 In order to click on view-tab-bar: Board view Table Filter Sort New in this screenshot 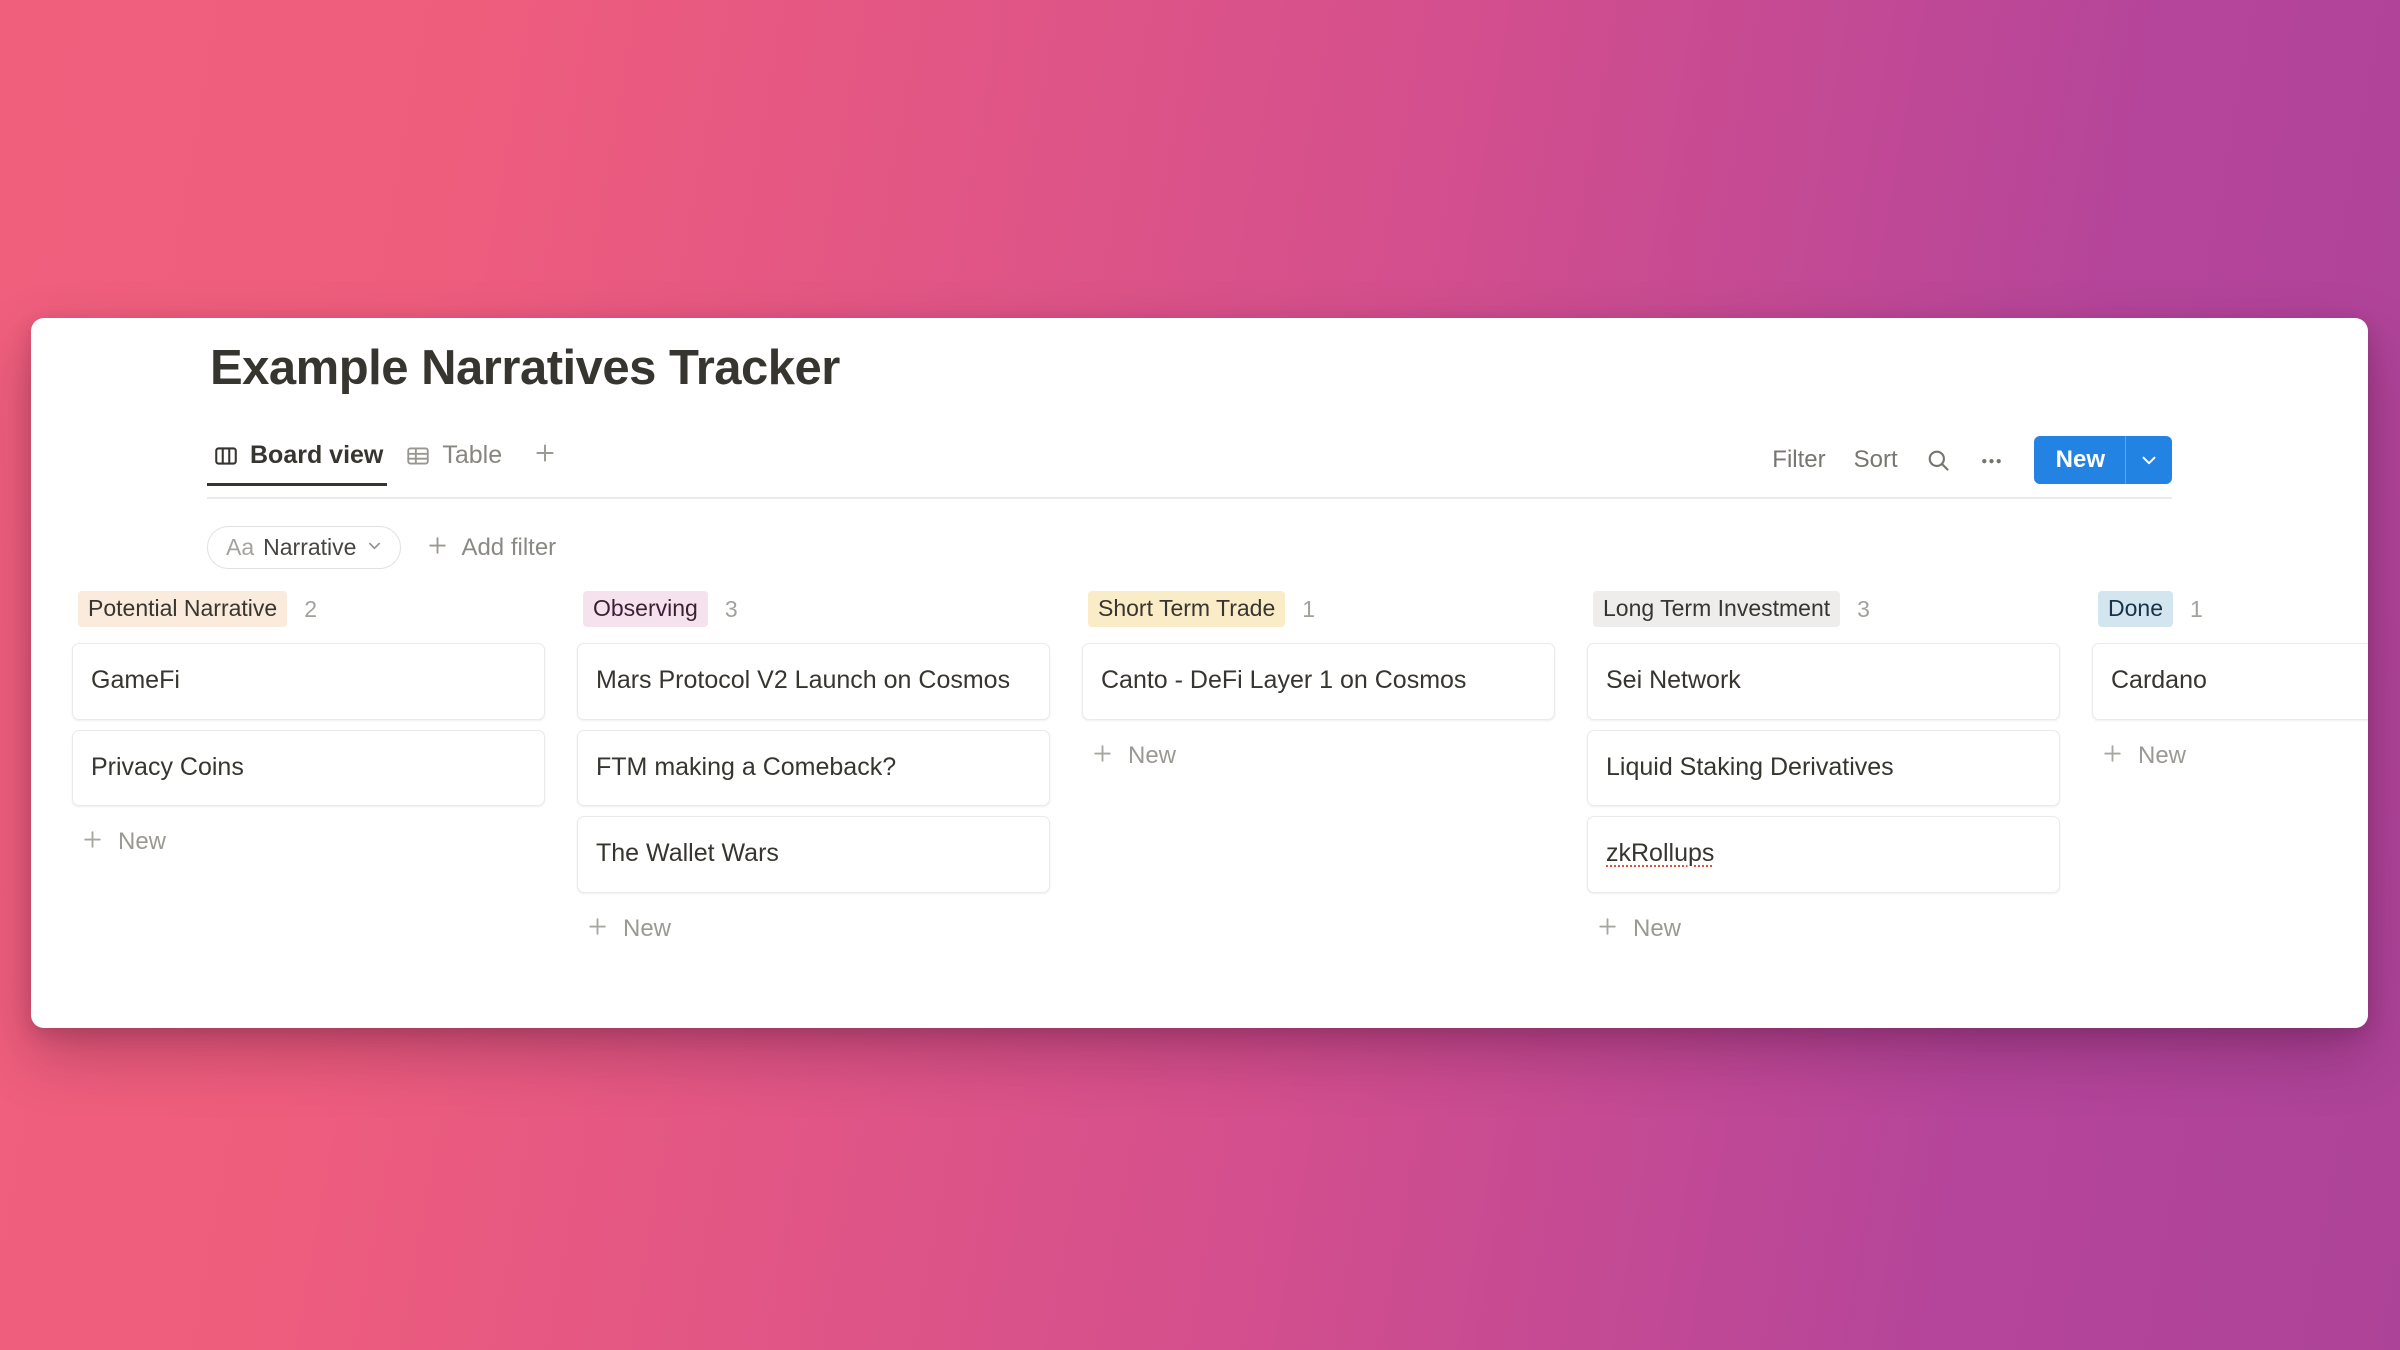, I will do `click(1189, 467)`.